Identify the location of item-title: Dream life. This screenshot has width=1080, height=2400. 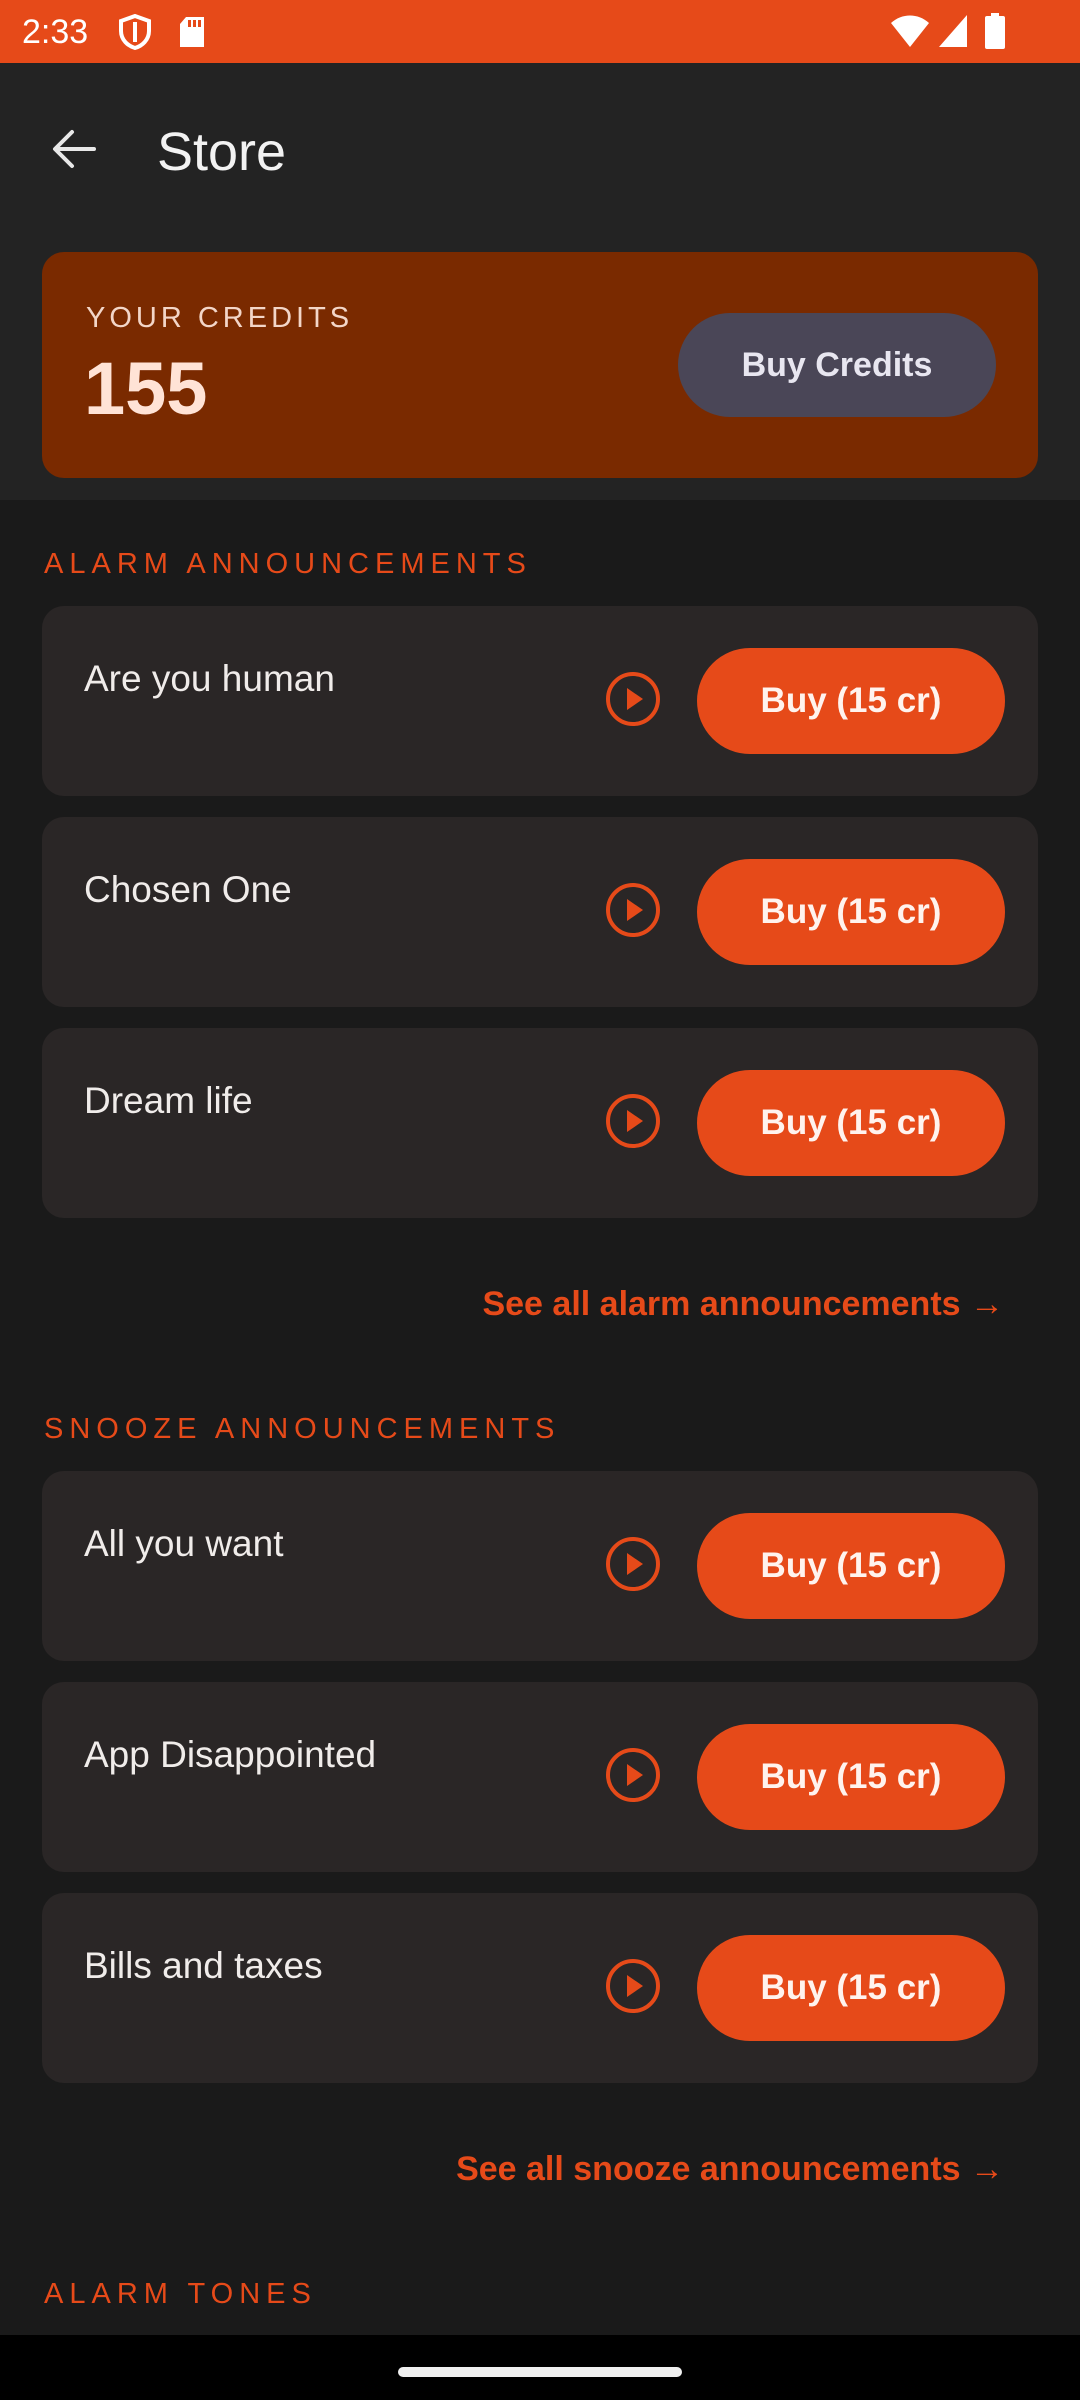
(168, 1100).